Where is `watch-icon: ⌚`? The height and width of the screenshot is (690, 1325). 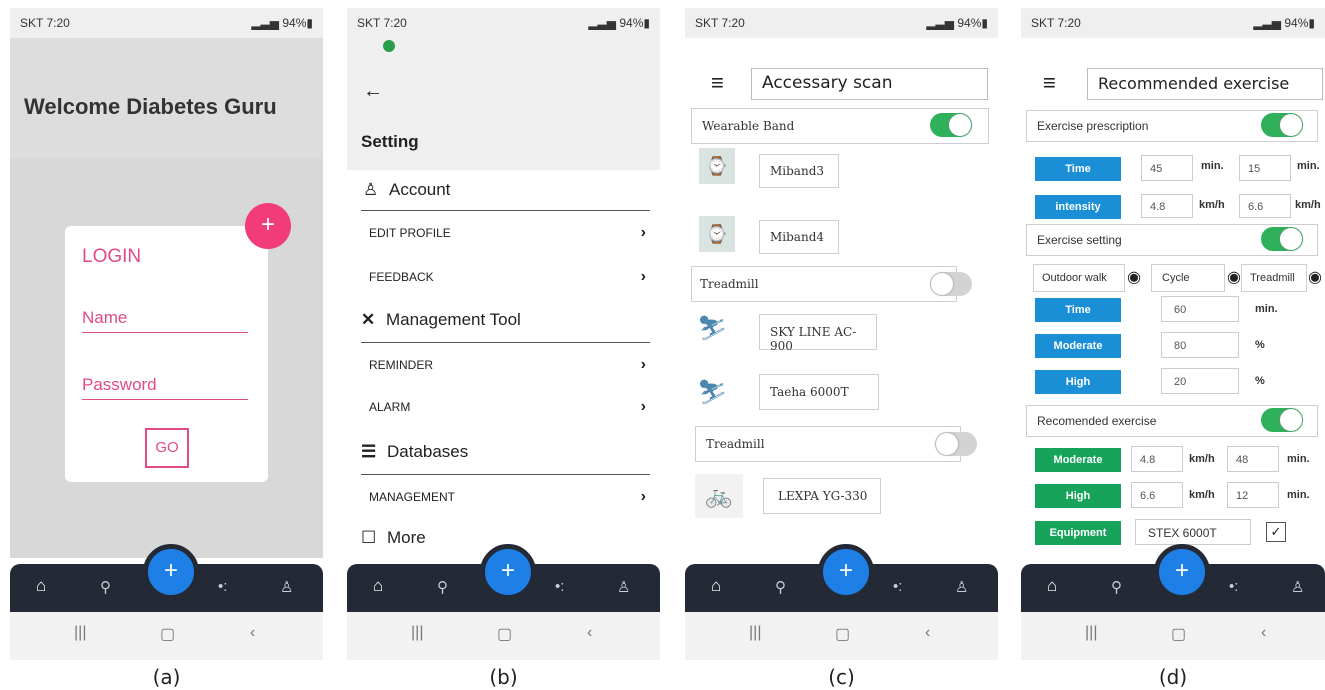 watch-icon: ⌚ is located at coordinates (717, 234).